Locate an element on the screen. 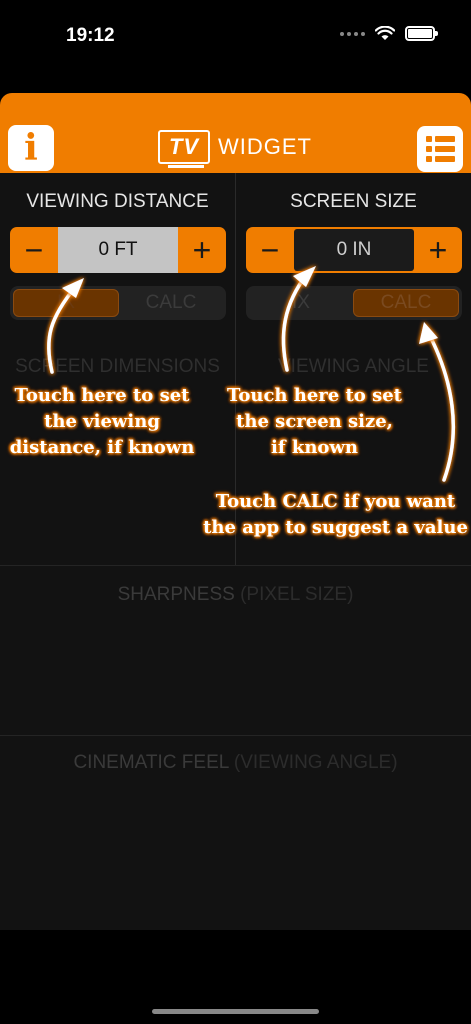 This screenshot has height=1024, width=471. info-button: i is located at coordinates (31, 148).